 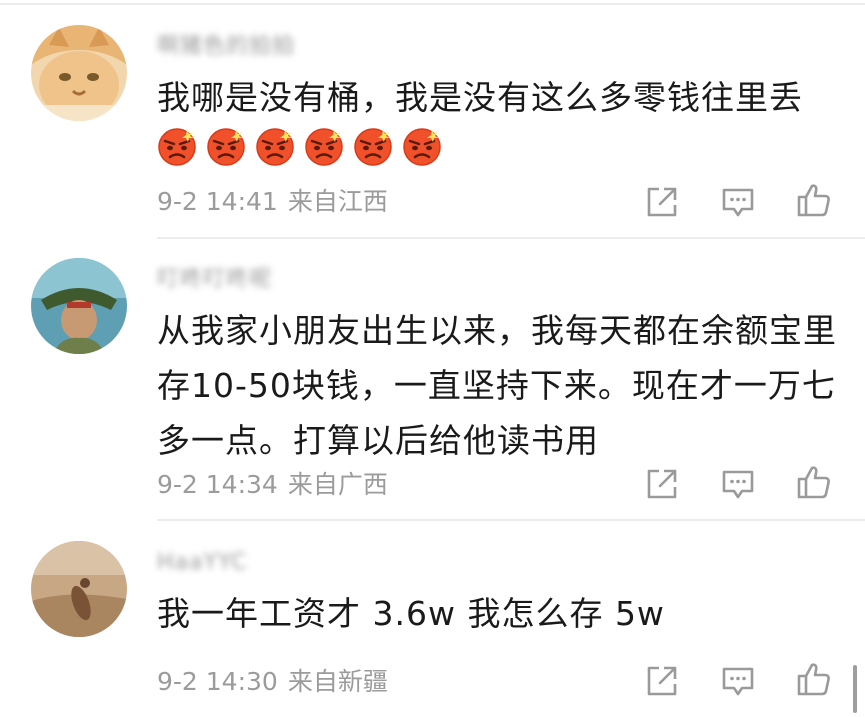 I want to click on comment-text-line: 存10-50块钱，一直坚持下来。现在才一万七, so click(x=496, y=385).